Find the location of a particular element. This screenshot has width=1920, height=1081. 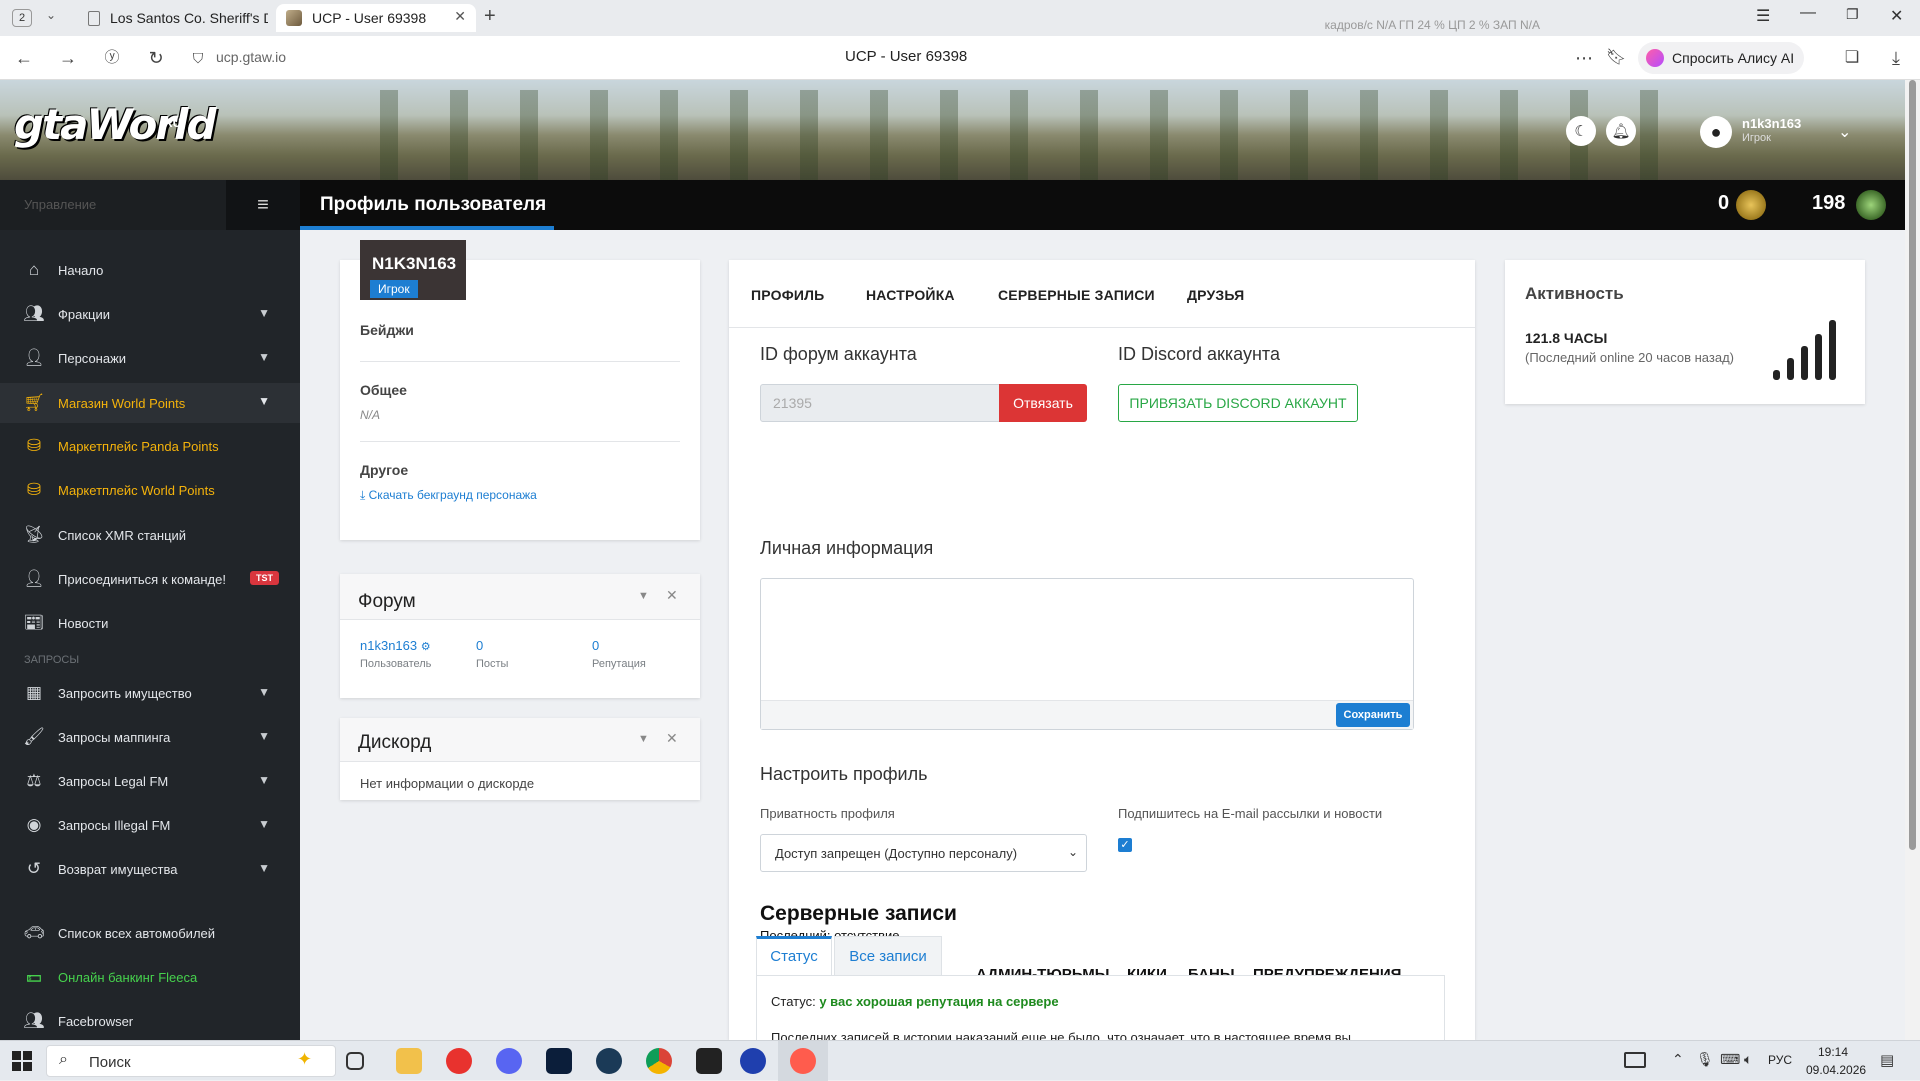

windows-start-icon is located at coordinates (22, 1061).